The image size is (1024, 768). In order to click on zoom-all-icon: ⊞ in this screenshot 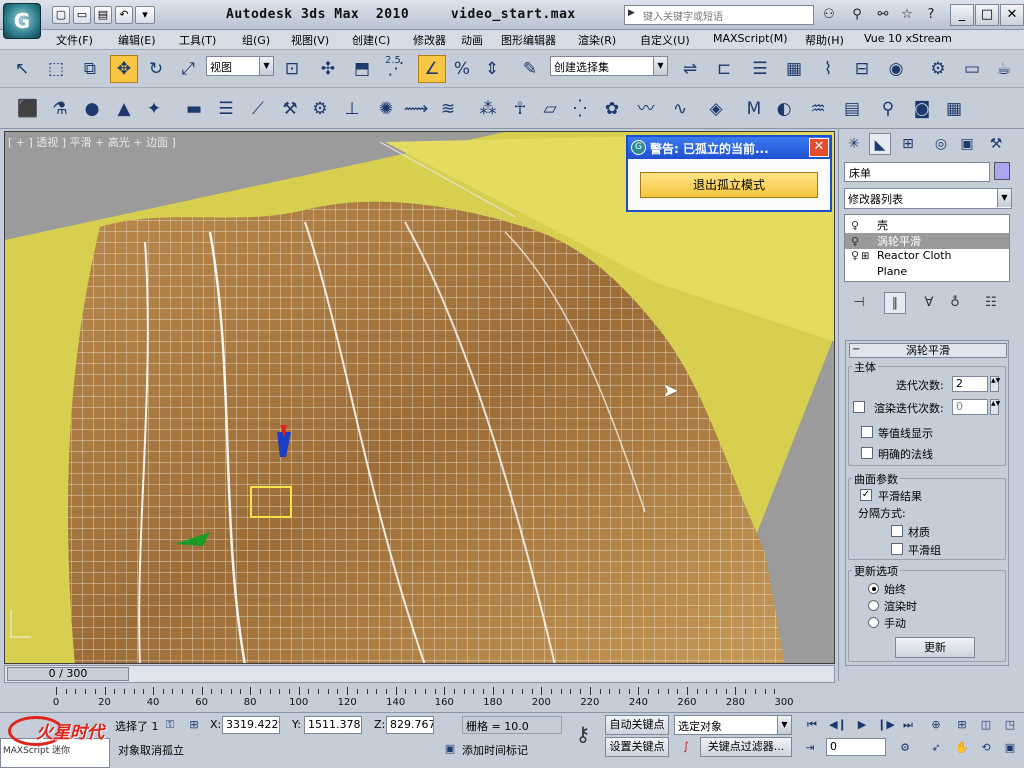, I will do `click(962, 725)`.